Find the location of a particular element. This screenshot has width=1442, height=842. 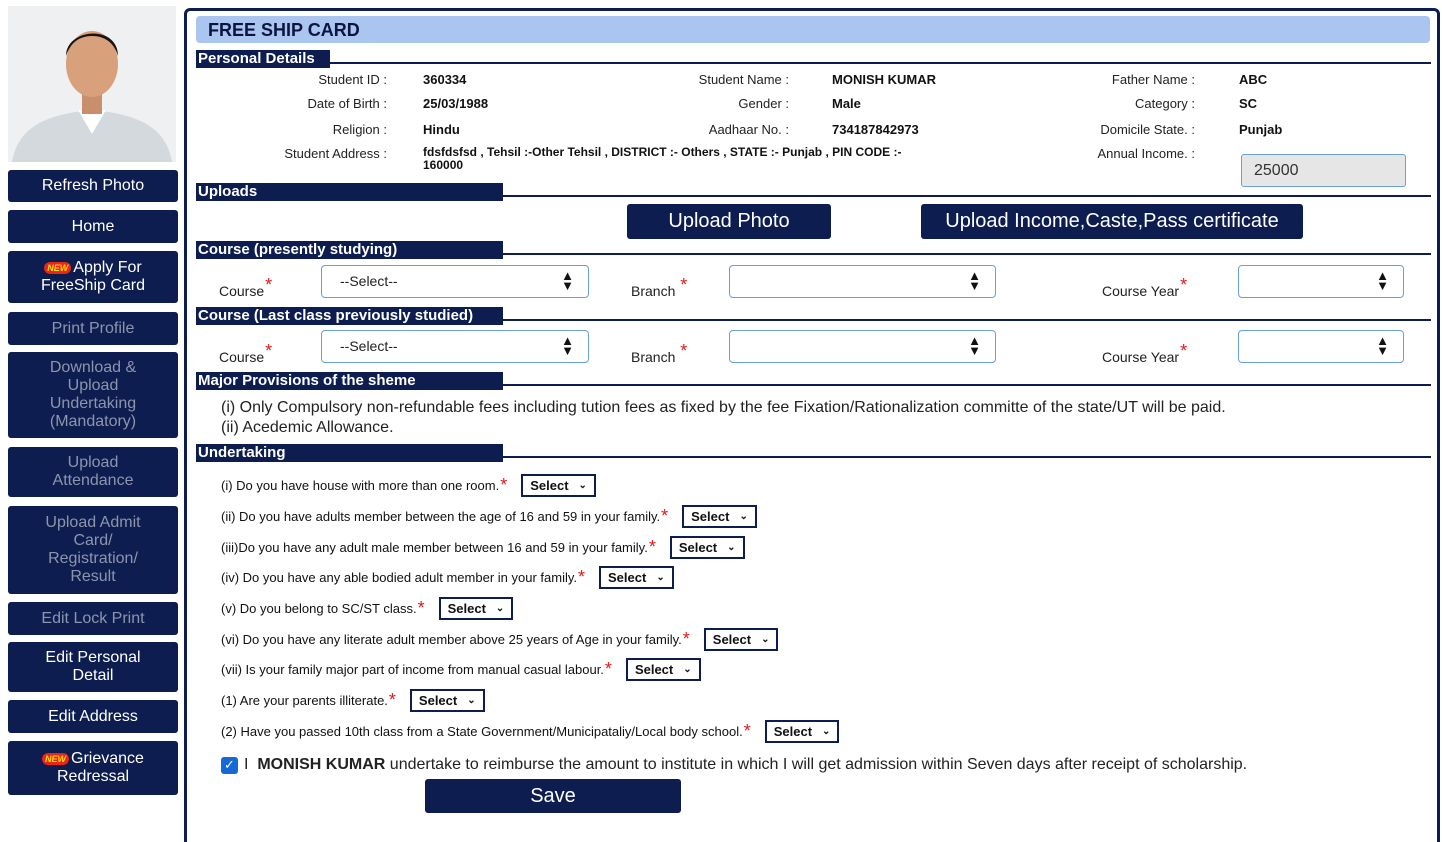

category-value: SC is located at coordinates (1248, 103).